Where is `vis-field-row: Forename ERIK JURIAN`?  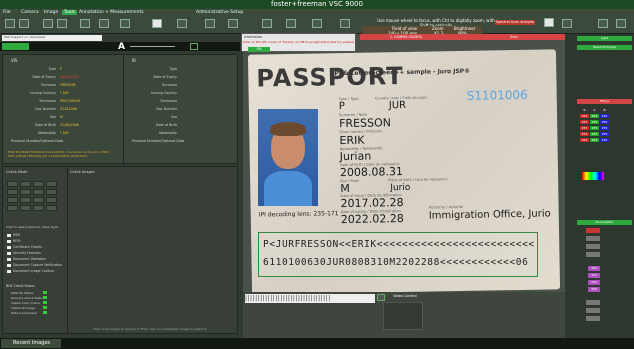
vis-field-row: Forename ERIK JURIAN is located at coordinates (59, 101).